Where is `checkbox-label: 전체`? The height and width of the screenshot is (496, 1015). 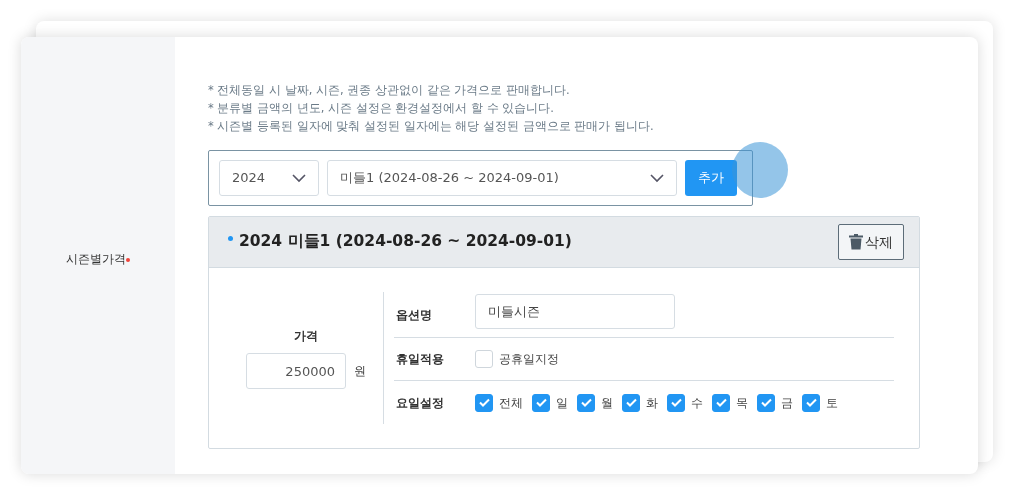 checkbox-label: 전체 is located at coordinates (511, 403).